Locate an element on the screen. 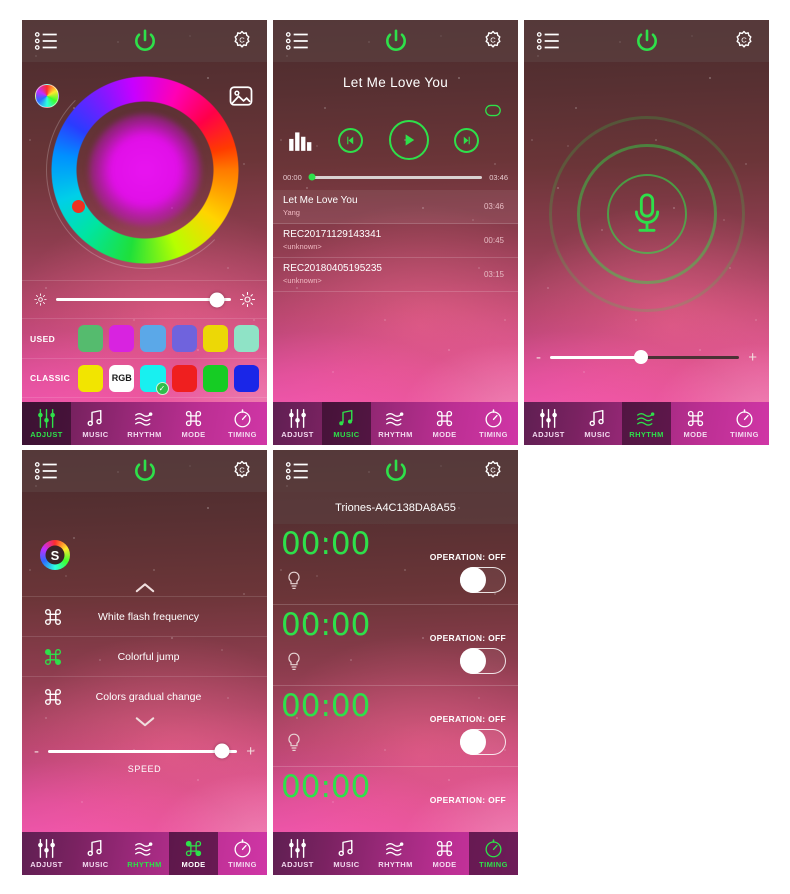 The width and height of the screenshot is (790, 894). list-item: Let Me Love You Yang 03:46 is located at coordinates (395, 207).